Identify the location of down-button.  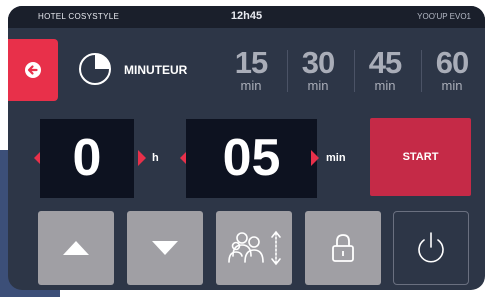
(165, 248).